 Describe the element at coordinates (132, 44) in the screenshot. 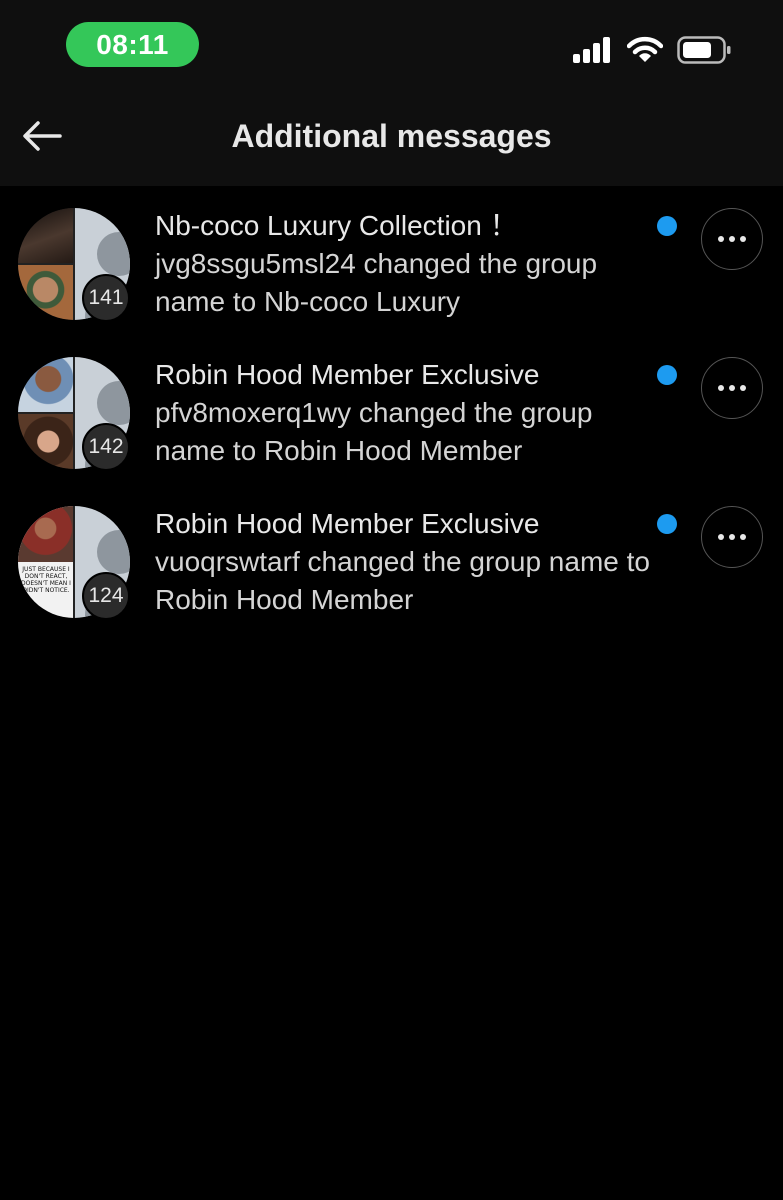

I see `status-time: 08:11` at that location.